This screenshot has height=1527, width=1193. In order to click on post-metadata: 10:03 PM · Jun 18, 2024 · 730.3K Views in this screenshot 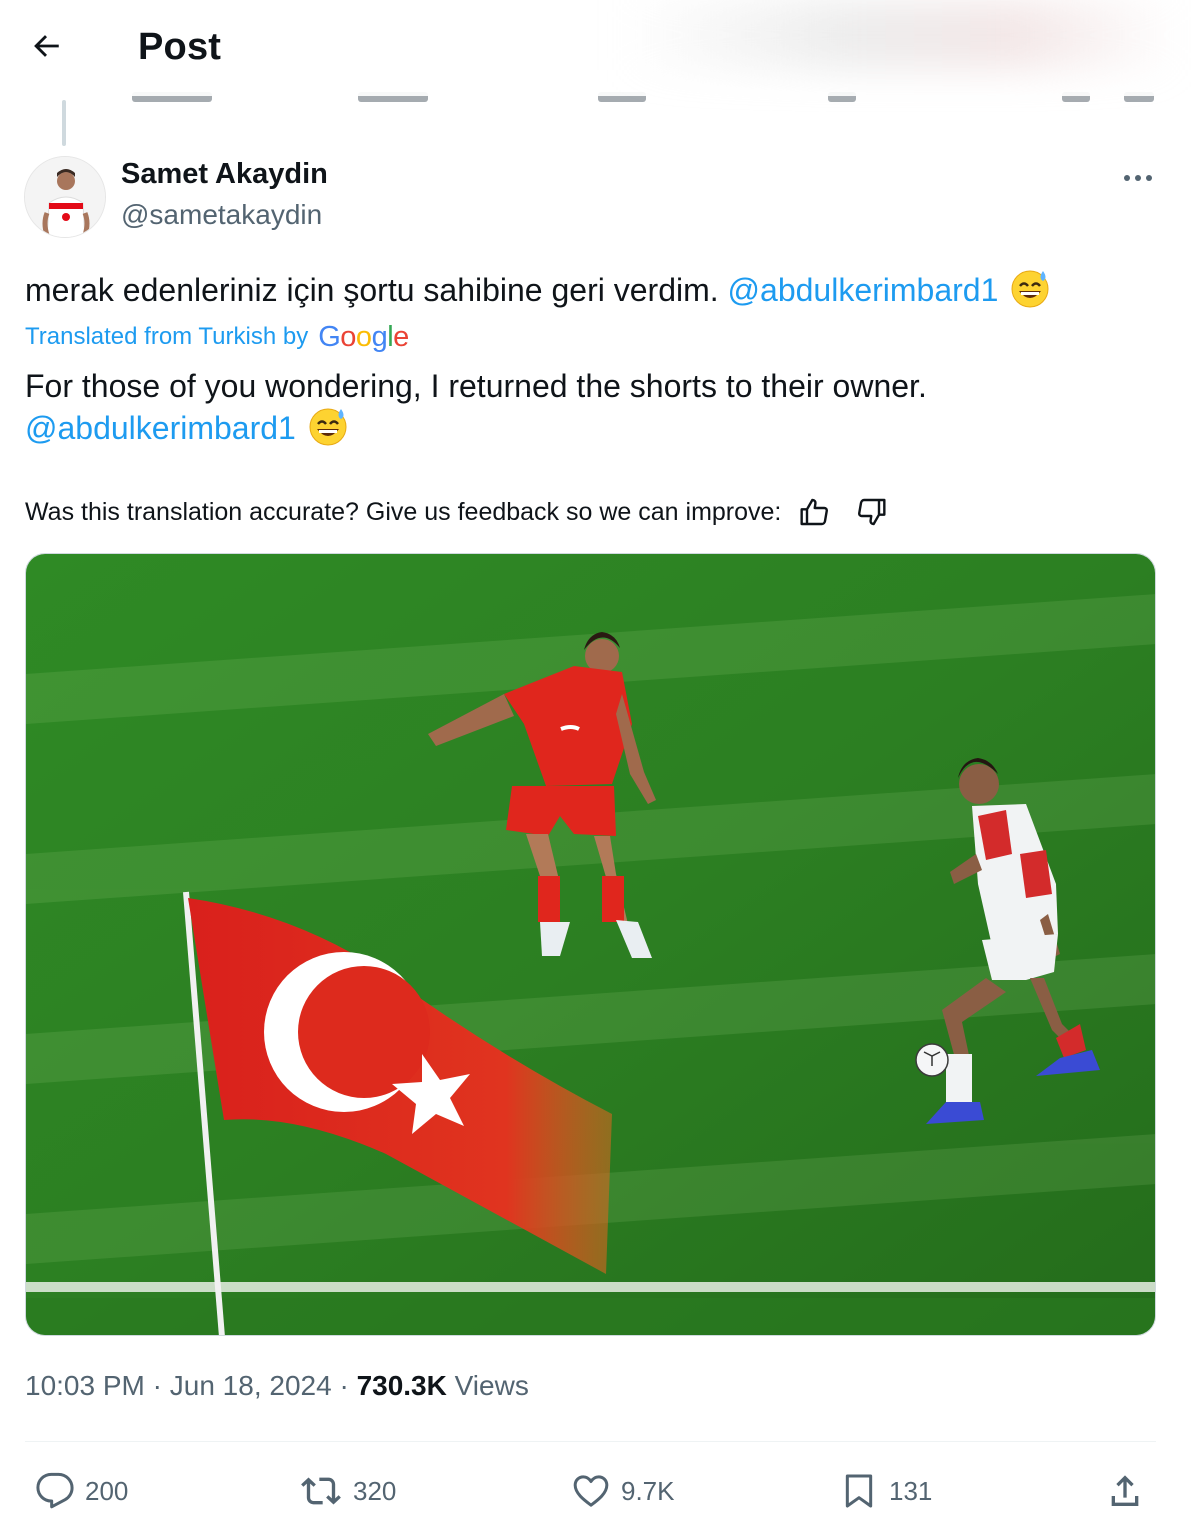, I will do `click(277, 1386)`.